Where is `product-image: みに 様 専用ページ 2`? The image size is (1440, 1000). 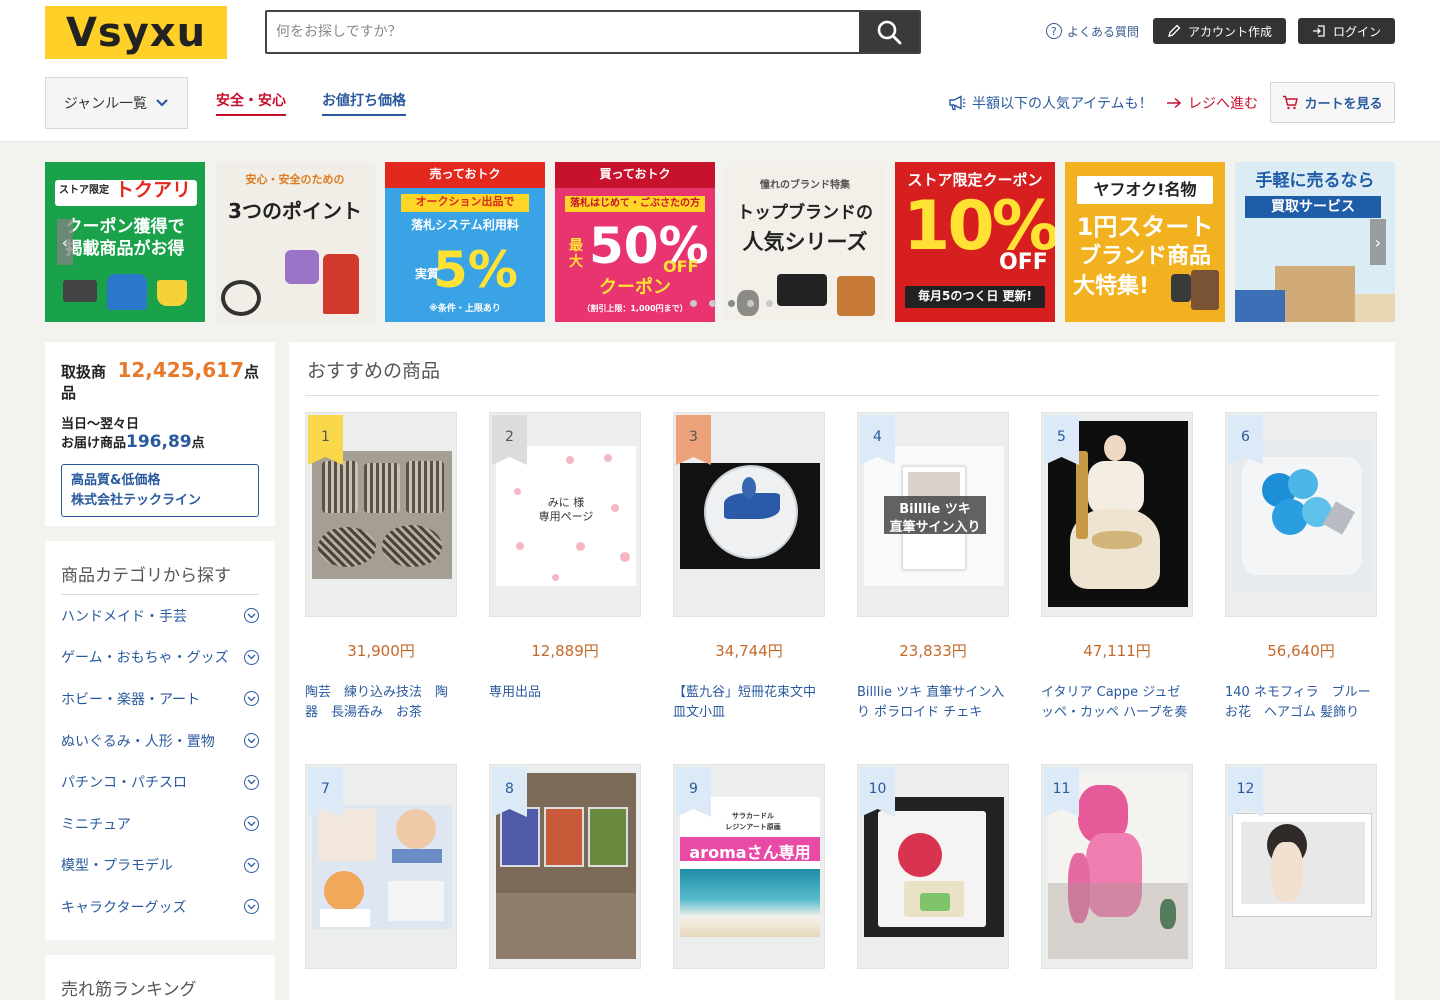 product-image: みに 様 専用ページ 2 is located at coordinates (565, 514).